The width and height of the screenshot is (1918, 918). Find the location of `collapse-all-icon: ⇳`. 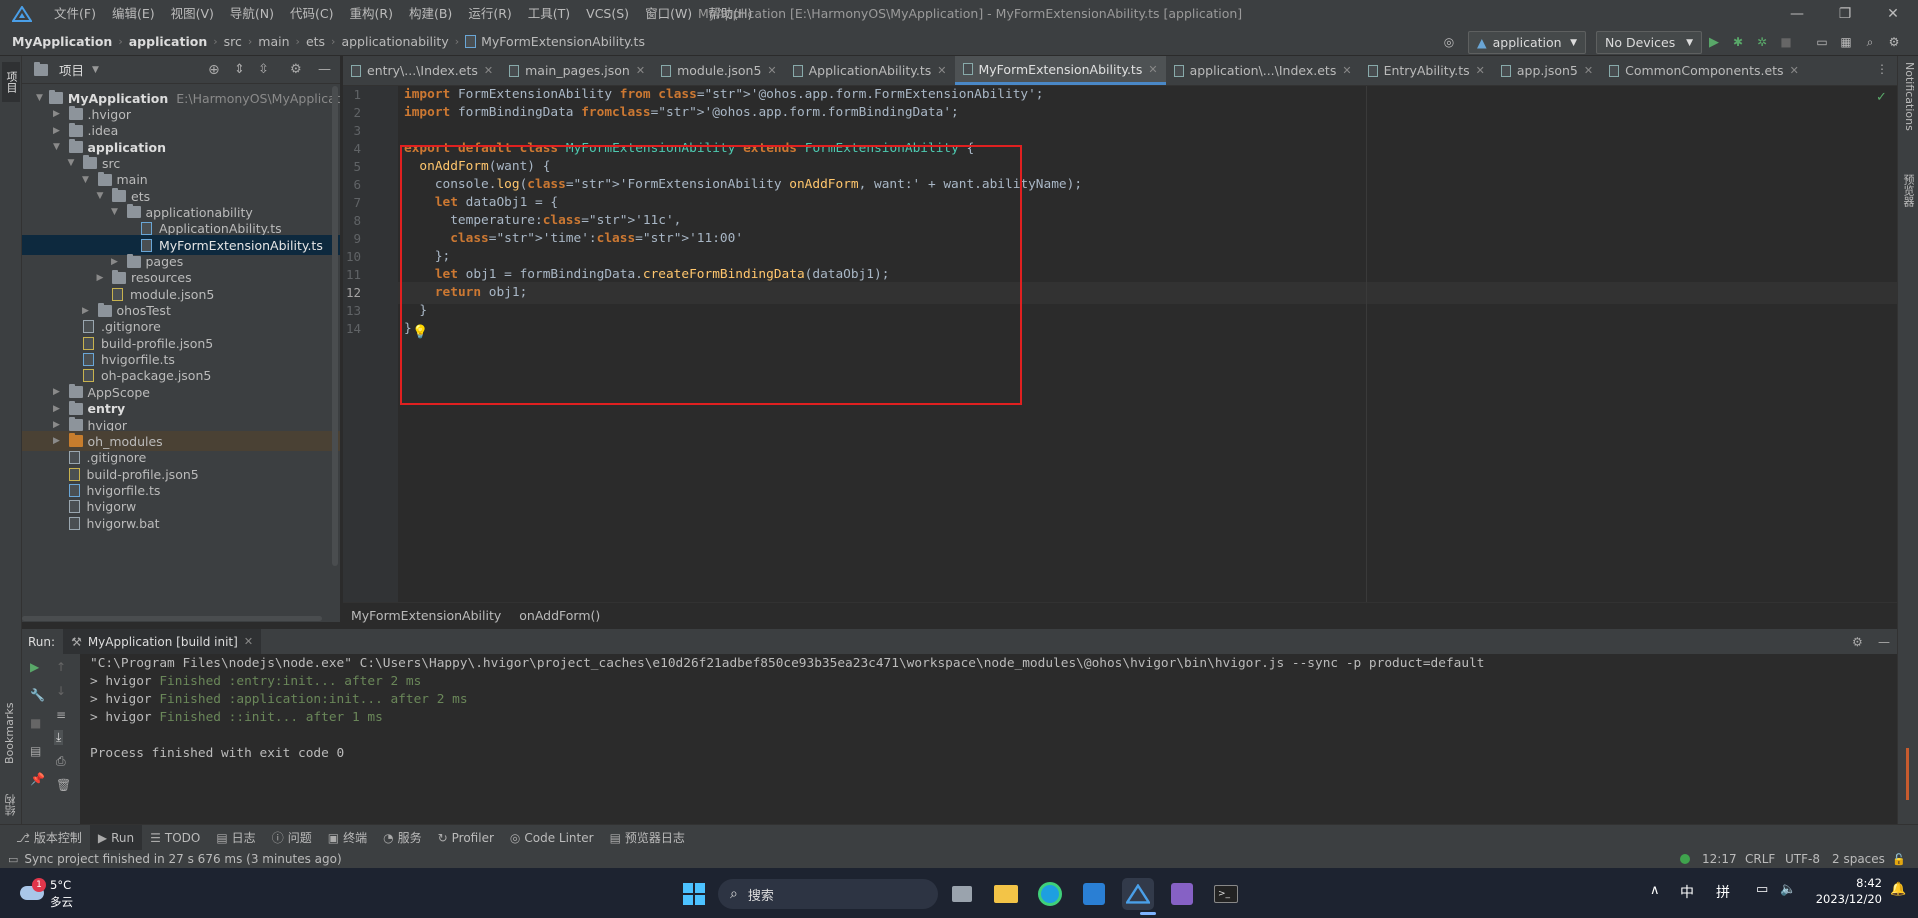

collapse-all-icon: ⇳ is located at coordinates (263, 69).